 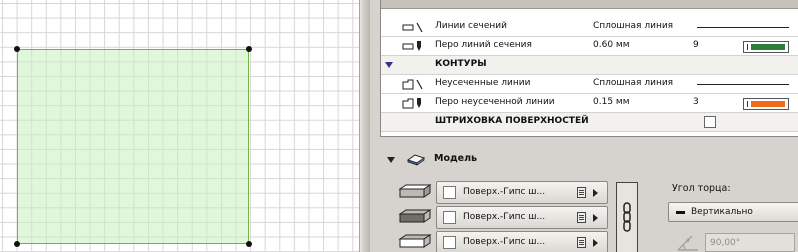 I want to click on row-uncut-pen: Перо неусеченной линии 0.15 мм 3, so click(x=589, y=103).